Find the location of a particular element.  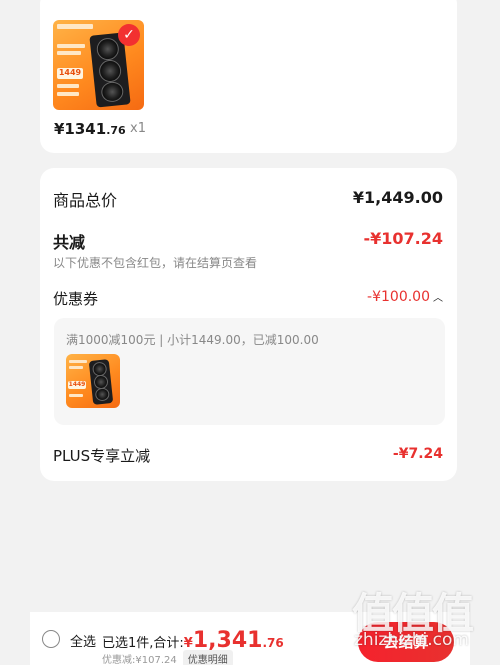

total-reduced-label: 共减 is located at coordinates (69, 242).